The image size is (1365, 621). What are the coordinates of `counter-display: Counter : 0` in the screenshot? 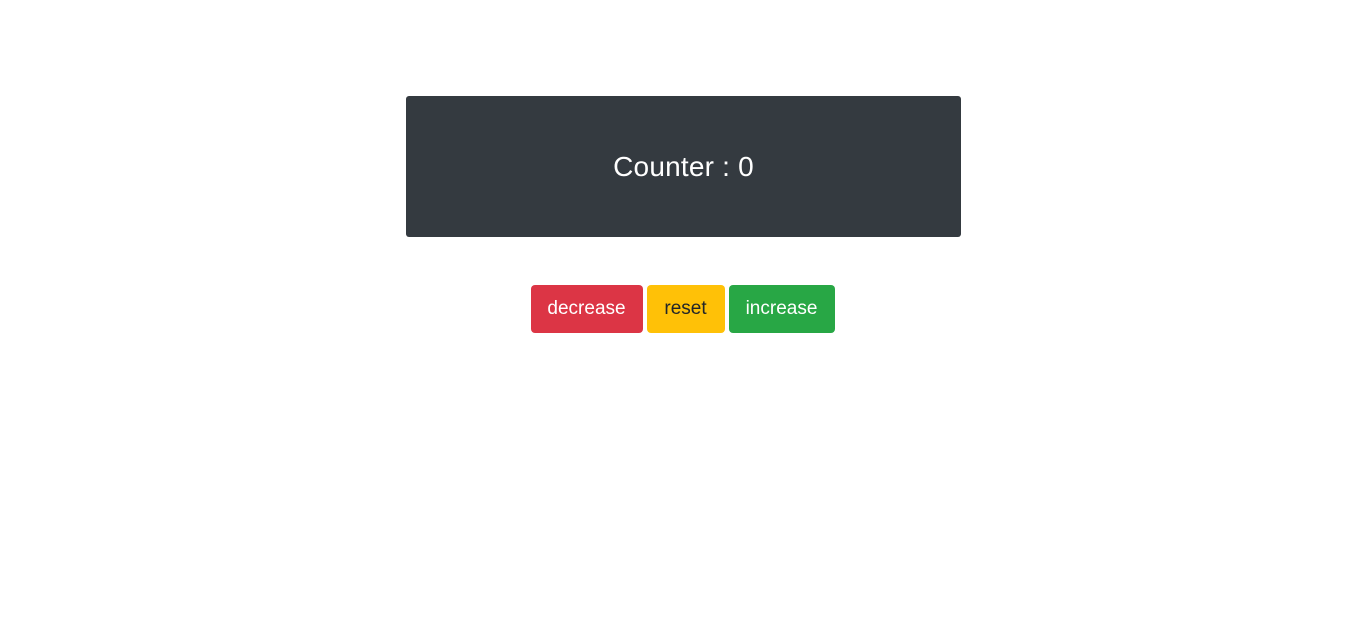 It's located at (683, 167).